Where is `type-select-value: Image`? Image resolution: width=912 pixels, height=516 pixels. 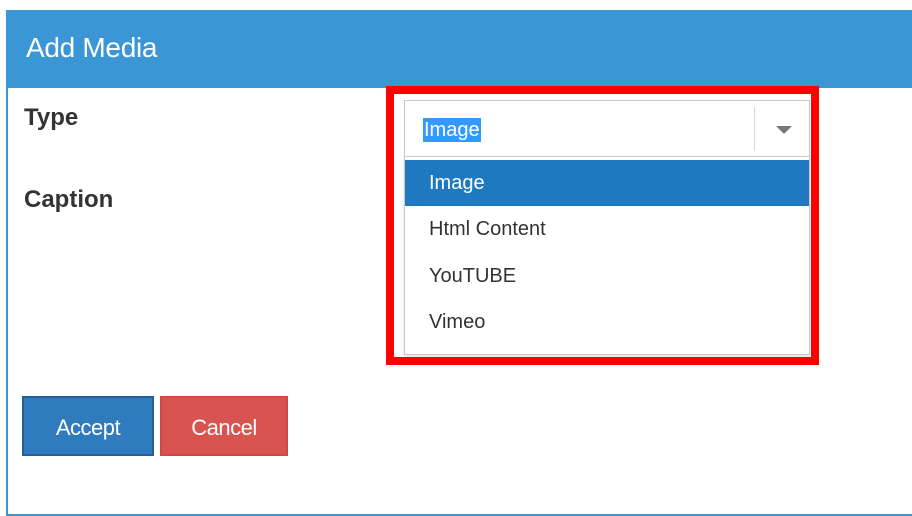 type-select-value: Image is located at coordinates (452, 130).